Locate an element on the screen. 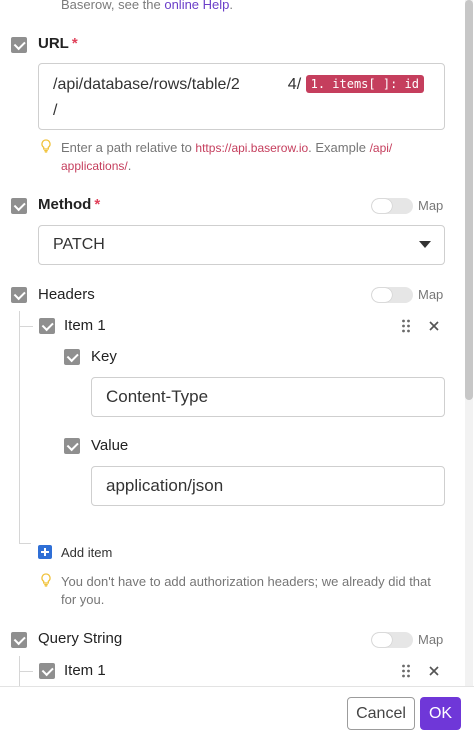  url-hint-text: Enter a path relative to is located at coordinates (128, 147).